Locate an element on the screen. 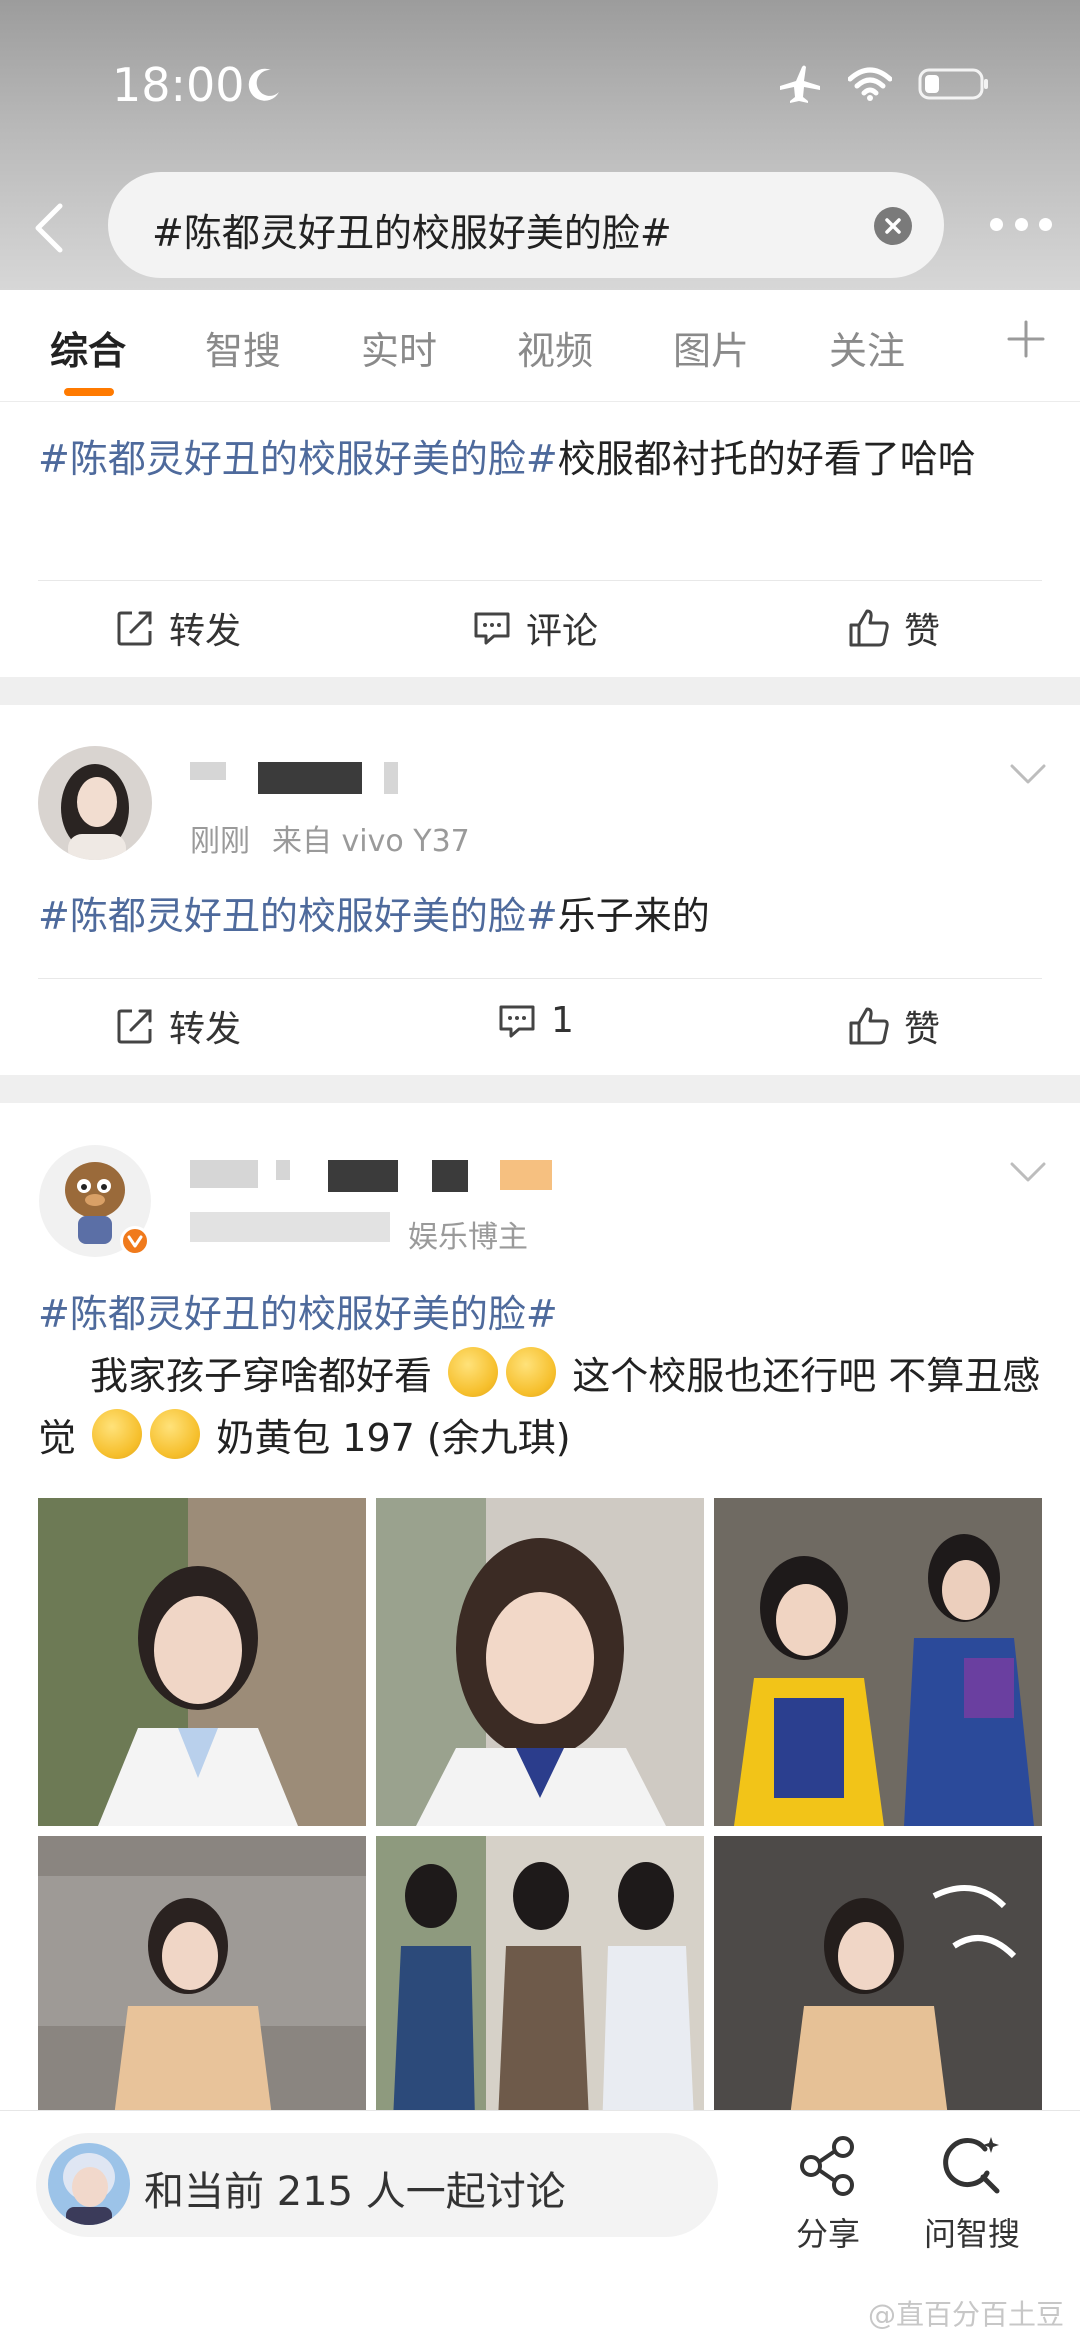  tab-video: 视频 is located at coordinates (555, 347).